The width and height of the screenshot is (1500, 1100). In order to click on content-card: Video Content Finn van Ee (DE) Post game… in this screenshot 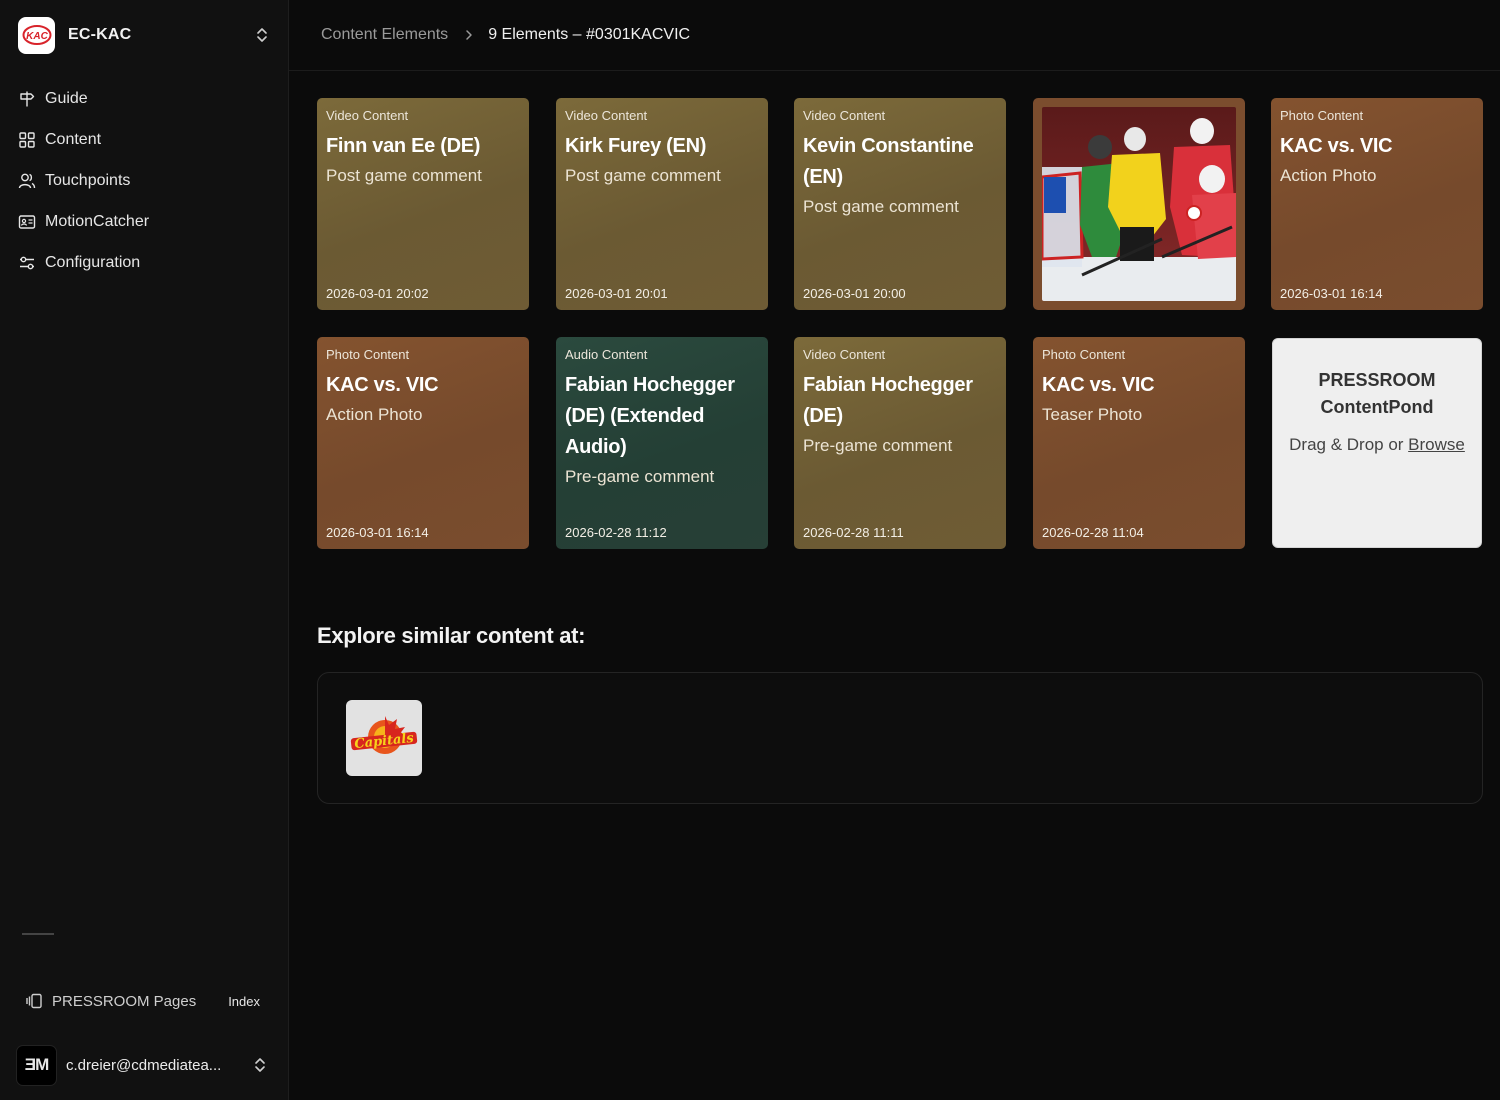, I will do `click(423, 204)`.